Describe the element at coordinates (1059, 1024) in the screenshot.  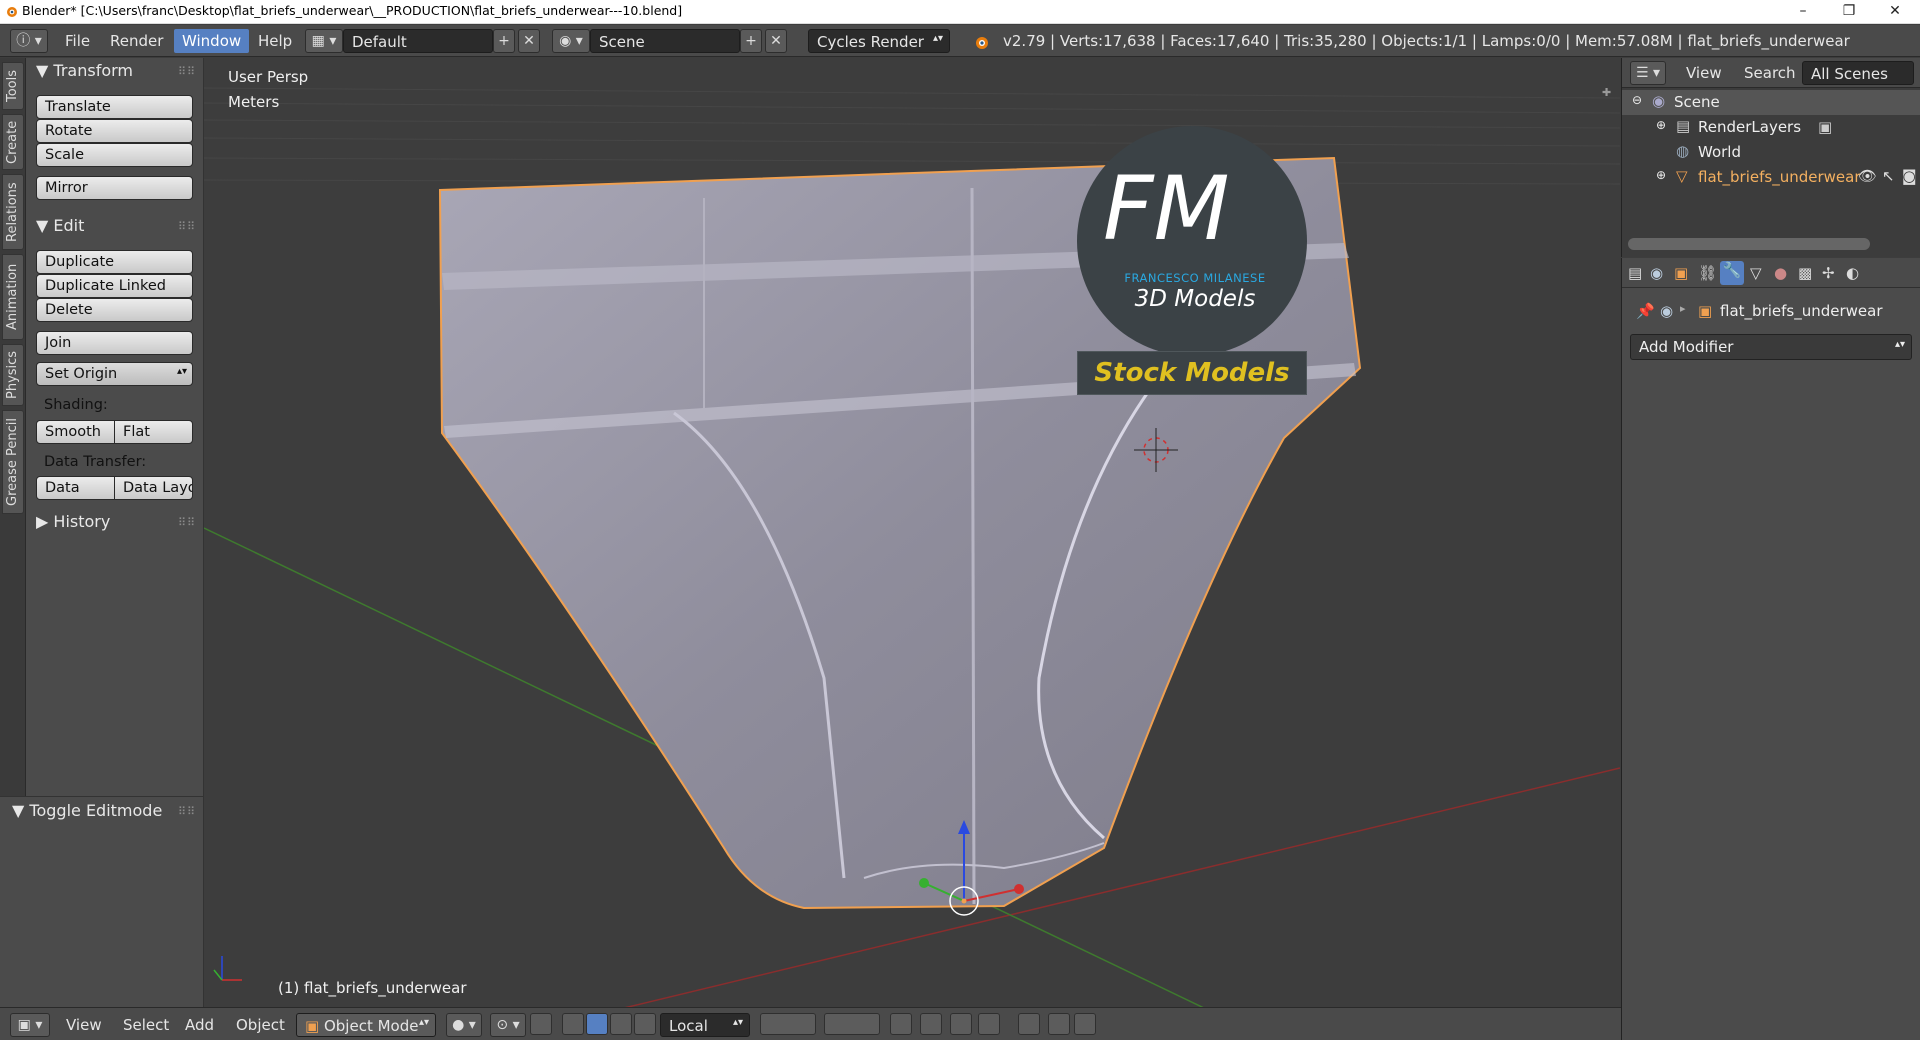
I see `render-image-icon` at that location.